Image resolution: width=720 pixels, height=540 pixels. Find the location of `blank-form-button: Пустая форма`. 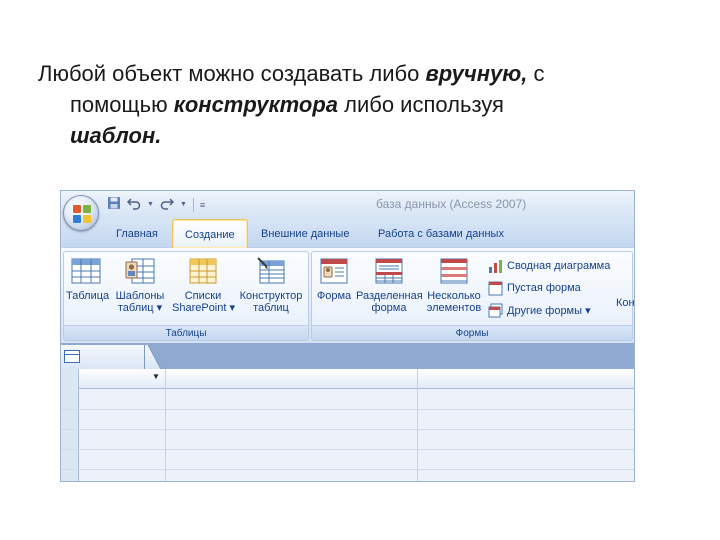

blank-form-button: Пустая форма is located at coordinates (534, 288).